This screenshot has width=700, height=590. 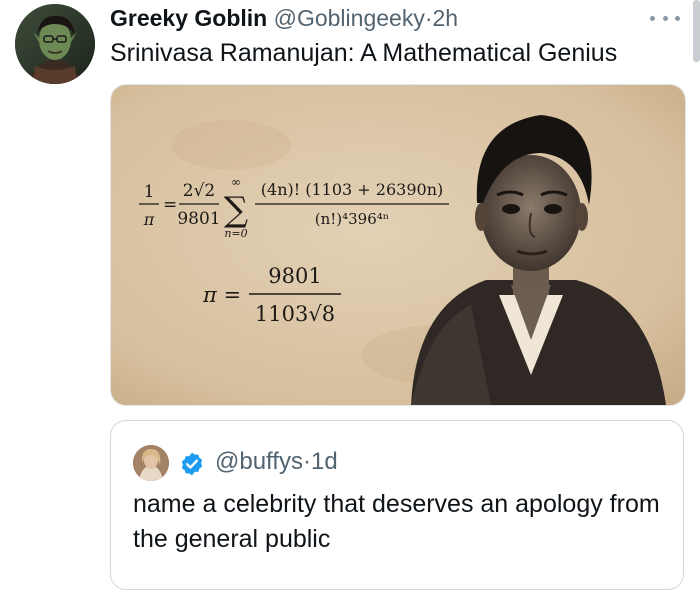 I want to click on f1-coef-num: 2√2, so click(x=199, y=191).